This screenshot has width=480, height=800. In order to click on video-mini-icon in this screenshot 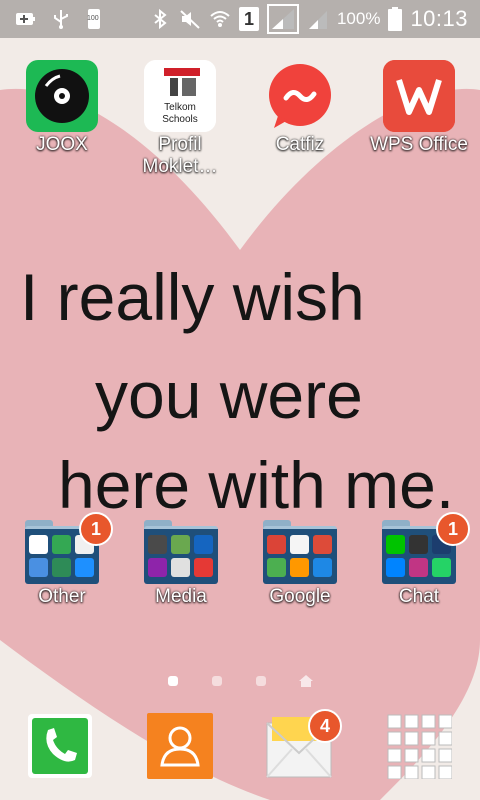, I will do `click(157, 567)`.